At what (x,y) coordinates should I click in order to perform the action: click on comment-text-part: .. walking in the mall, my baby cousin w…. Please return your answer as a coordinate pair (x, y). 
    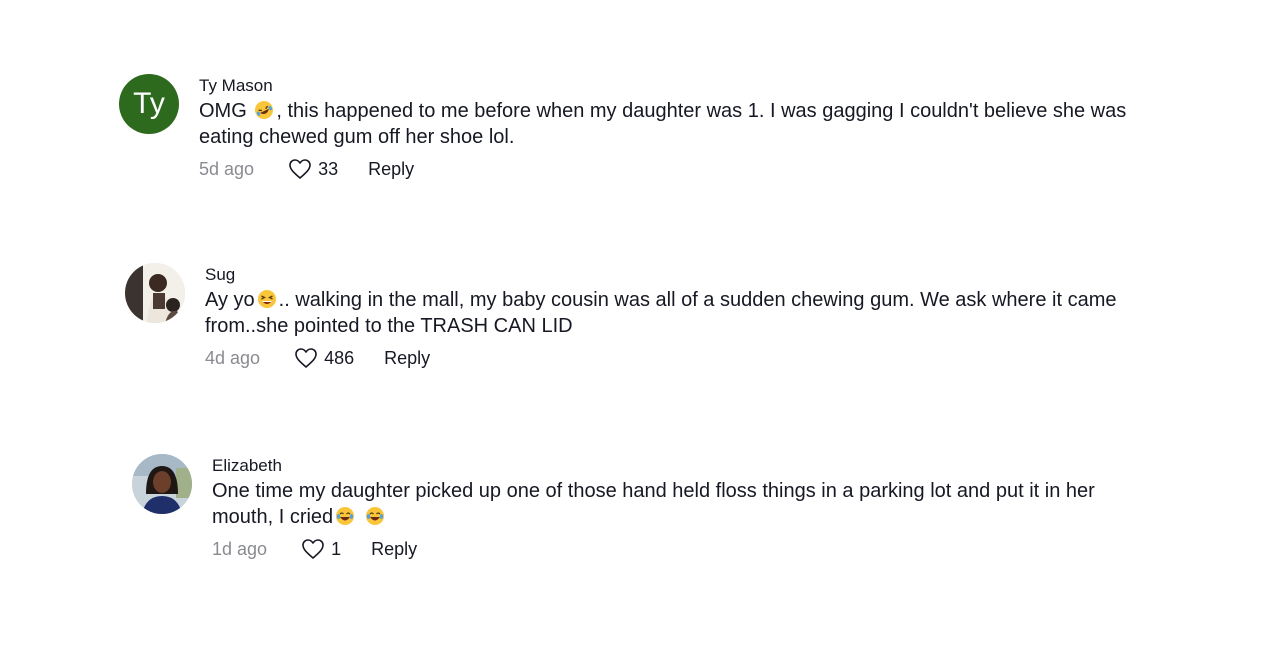
    Looking at the image, I should click on (661, 313).